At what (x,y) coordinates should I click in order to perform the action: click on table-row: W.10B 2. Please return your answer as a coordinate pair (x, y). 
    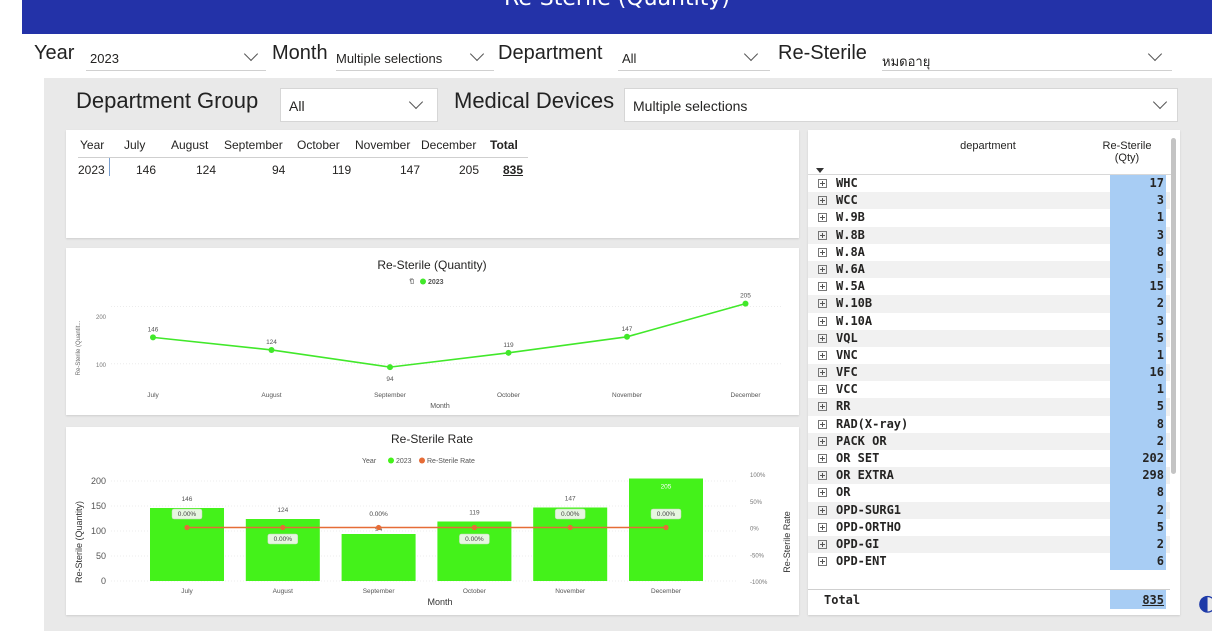
    Looking at the image, I should click on (989, 304).